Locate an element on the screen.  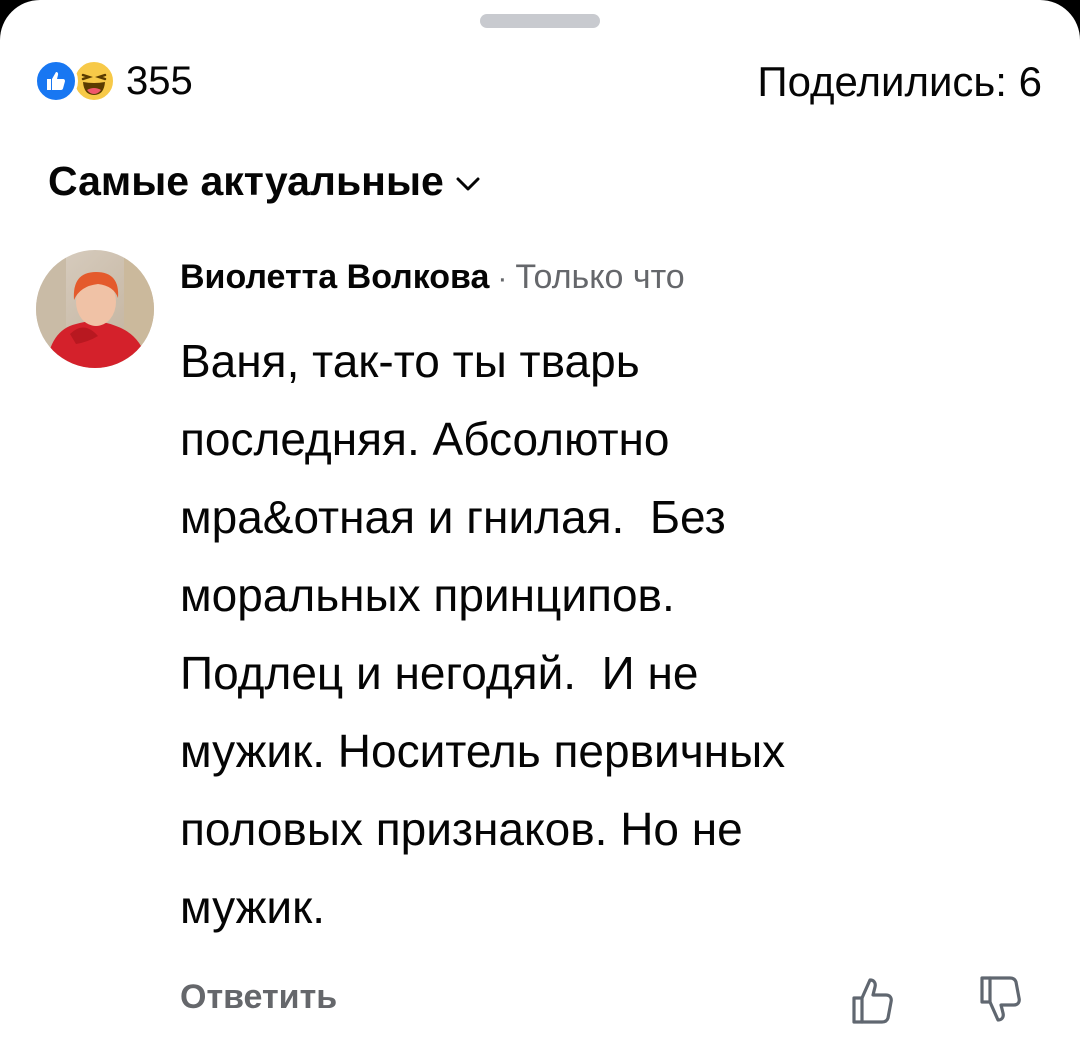
drag-handle is located at coordinates (540, 21).